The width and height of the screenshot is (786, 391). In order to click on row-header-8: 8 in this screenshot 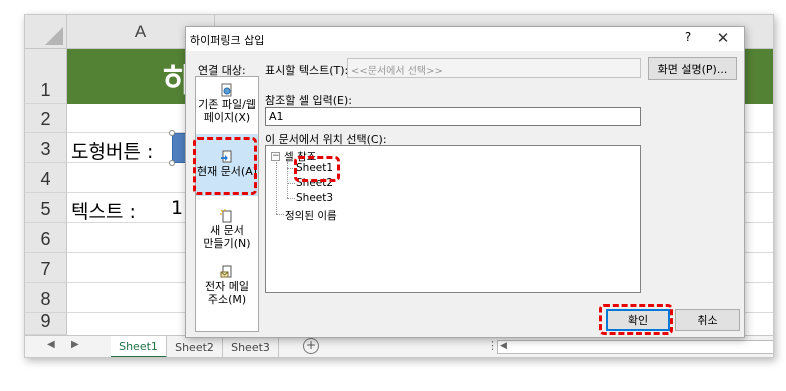, I will do `click(46, 298)`.